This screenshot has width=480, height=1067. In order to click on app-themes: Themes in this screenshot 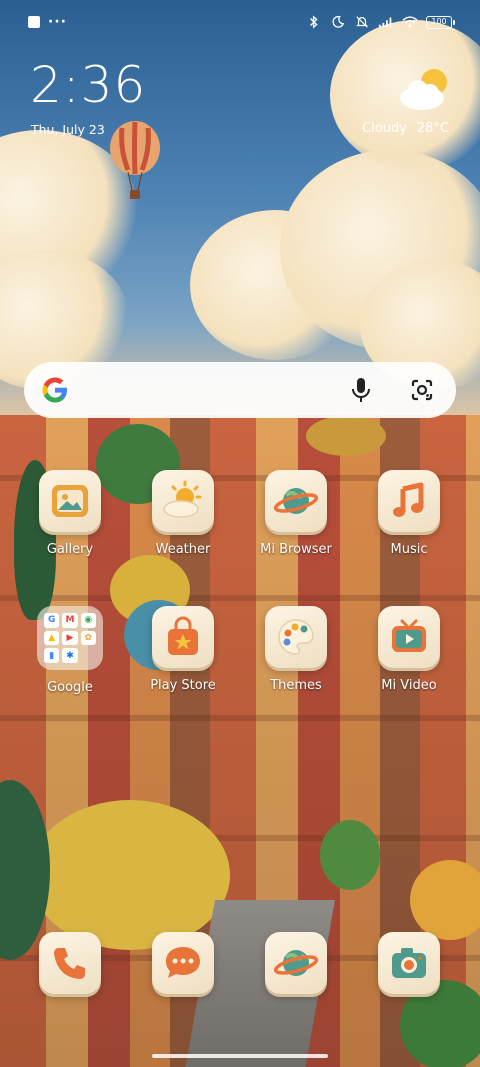, I will do `click(296, 649)`.